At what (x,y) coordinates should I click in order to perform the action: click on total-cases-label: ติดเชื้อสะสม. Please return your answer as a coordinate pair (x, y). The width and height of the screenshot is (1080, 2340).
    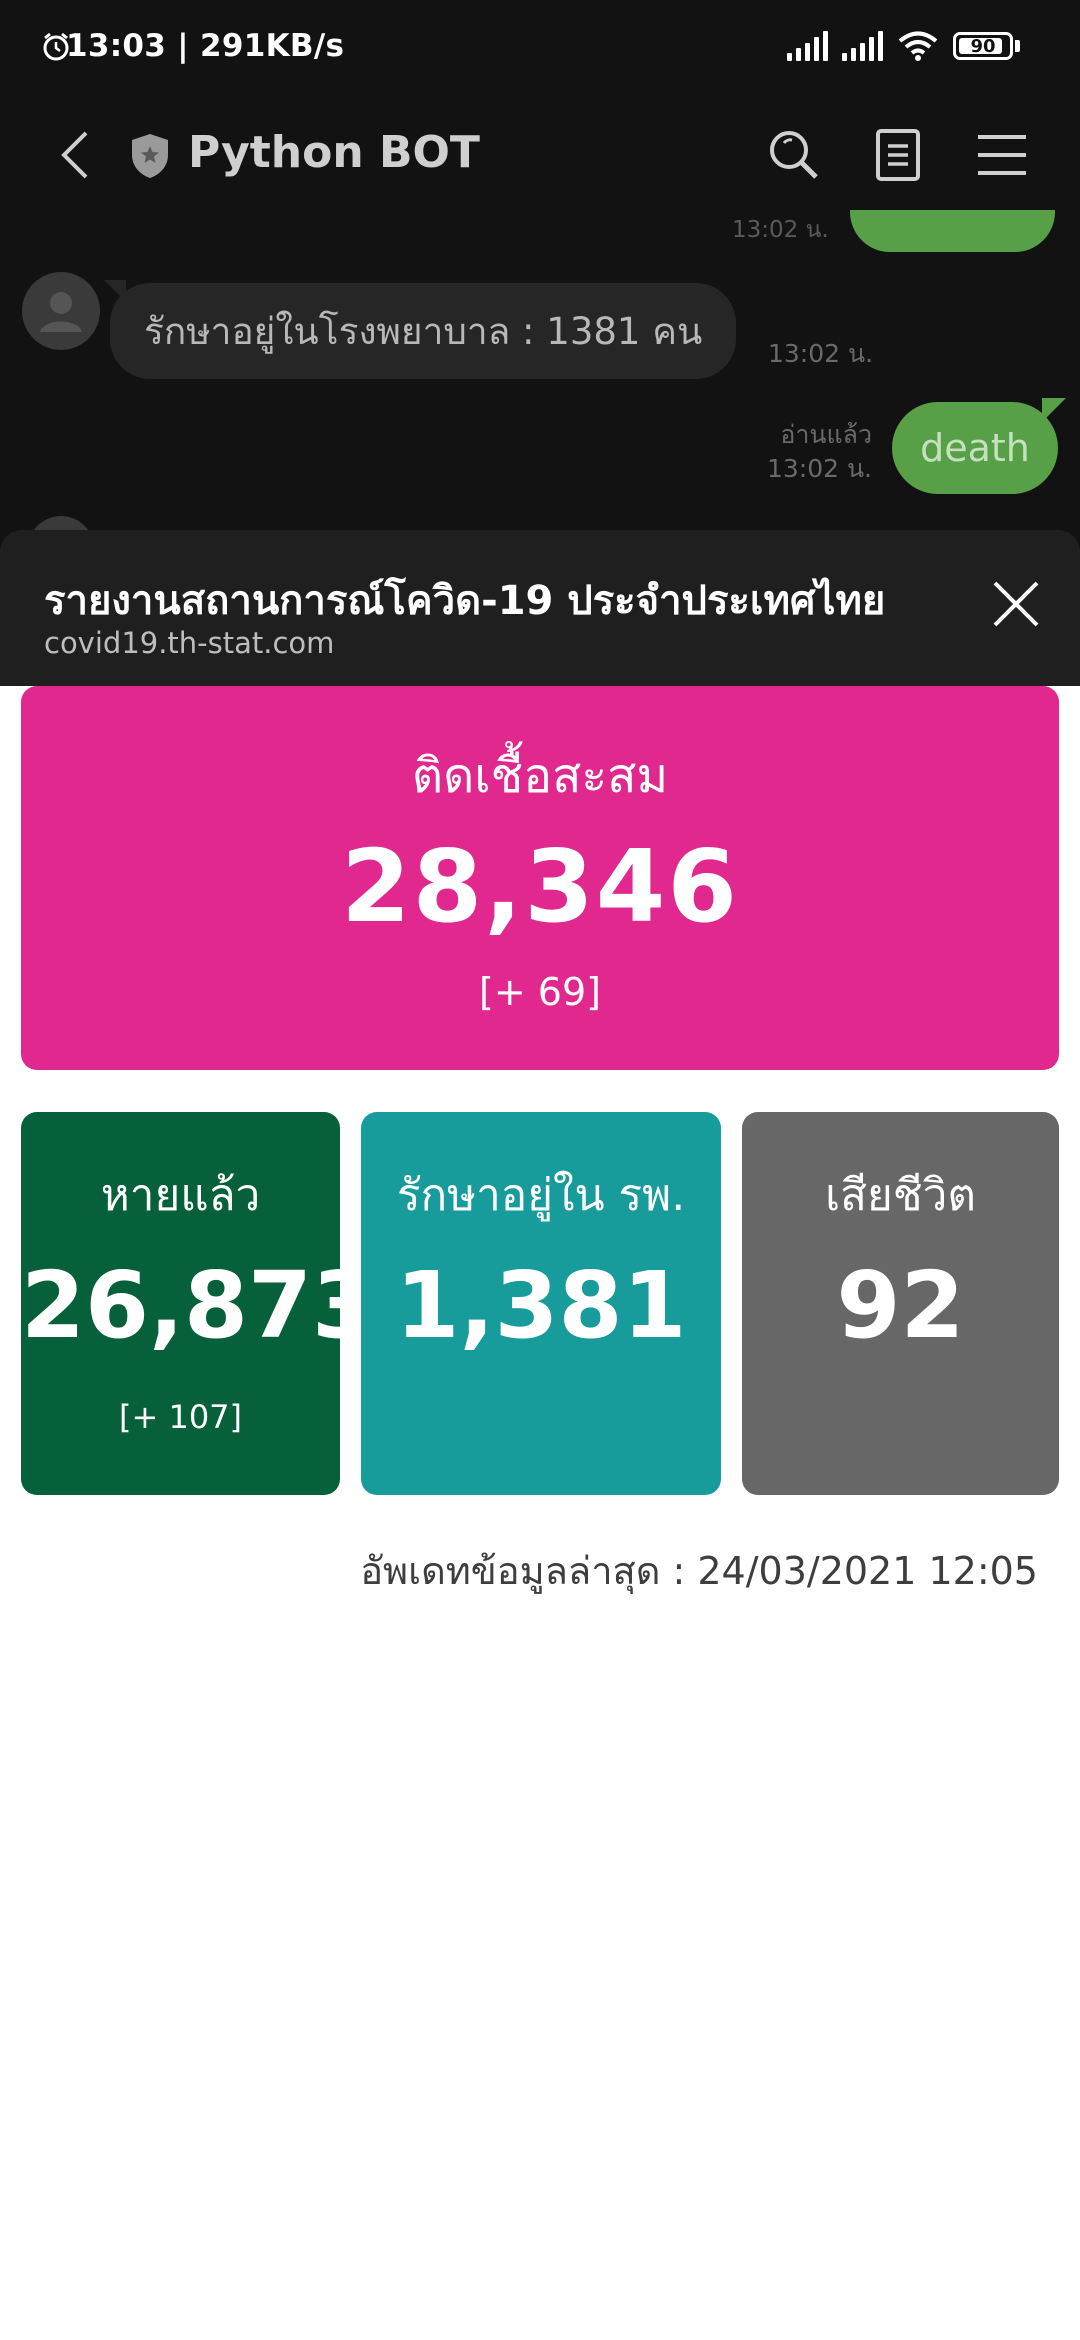
    Looking at the image, I should click on (540, 776).